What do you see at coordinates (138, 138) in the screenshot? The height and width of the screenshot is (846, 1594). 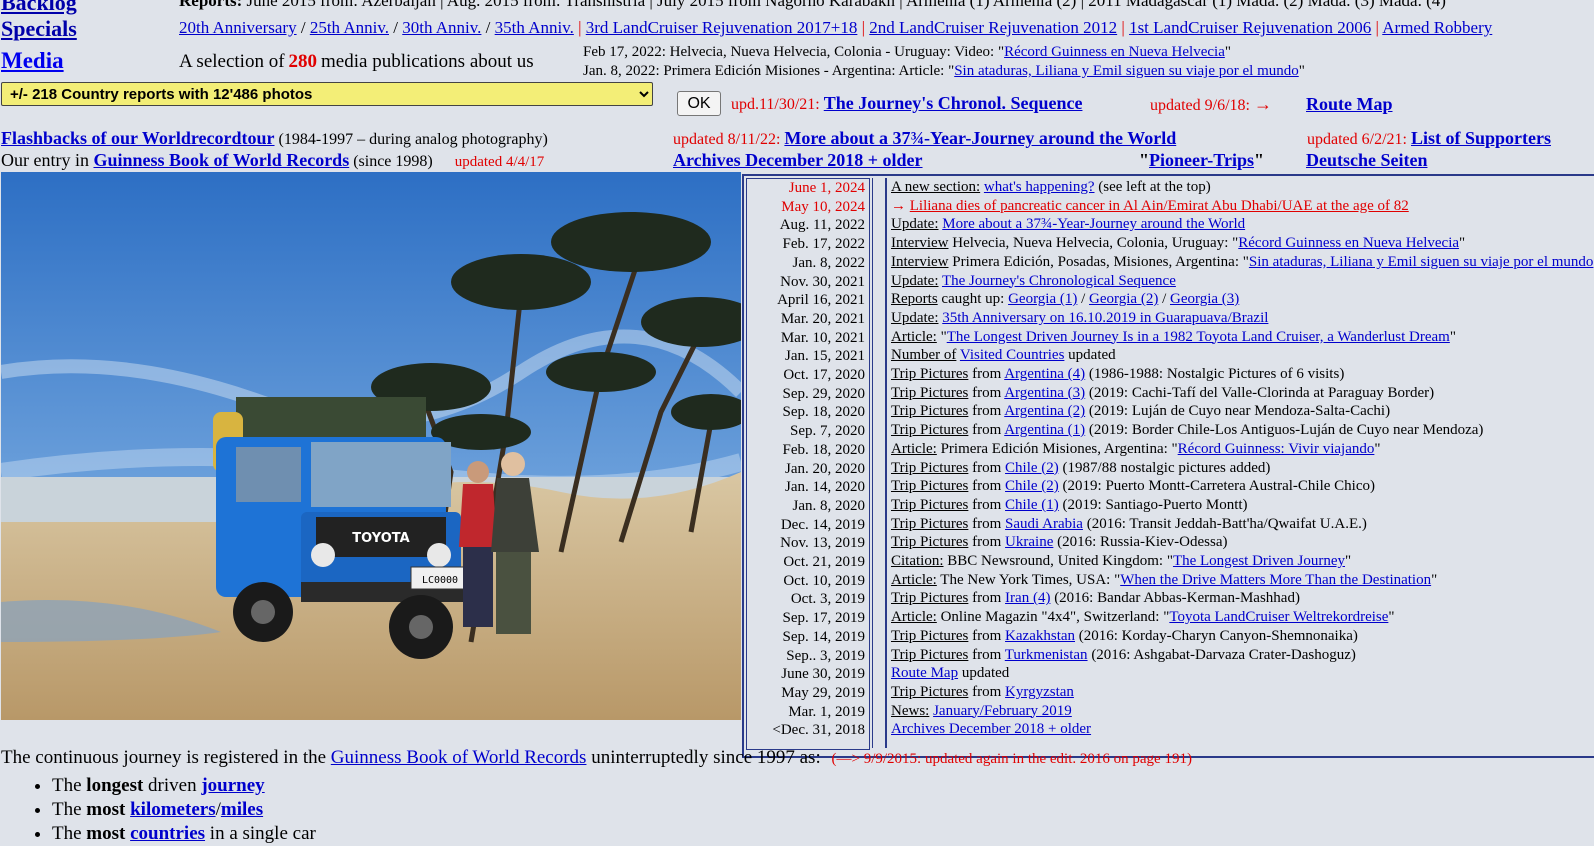 I see `flashbacks-link: Flashbacks of our Worldrecordtour` at bounding box center [138, 138].